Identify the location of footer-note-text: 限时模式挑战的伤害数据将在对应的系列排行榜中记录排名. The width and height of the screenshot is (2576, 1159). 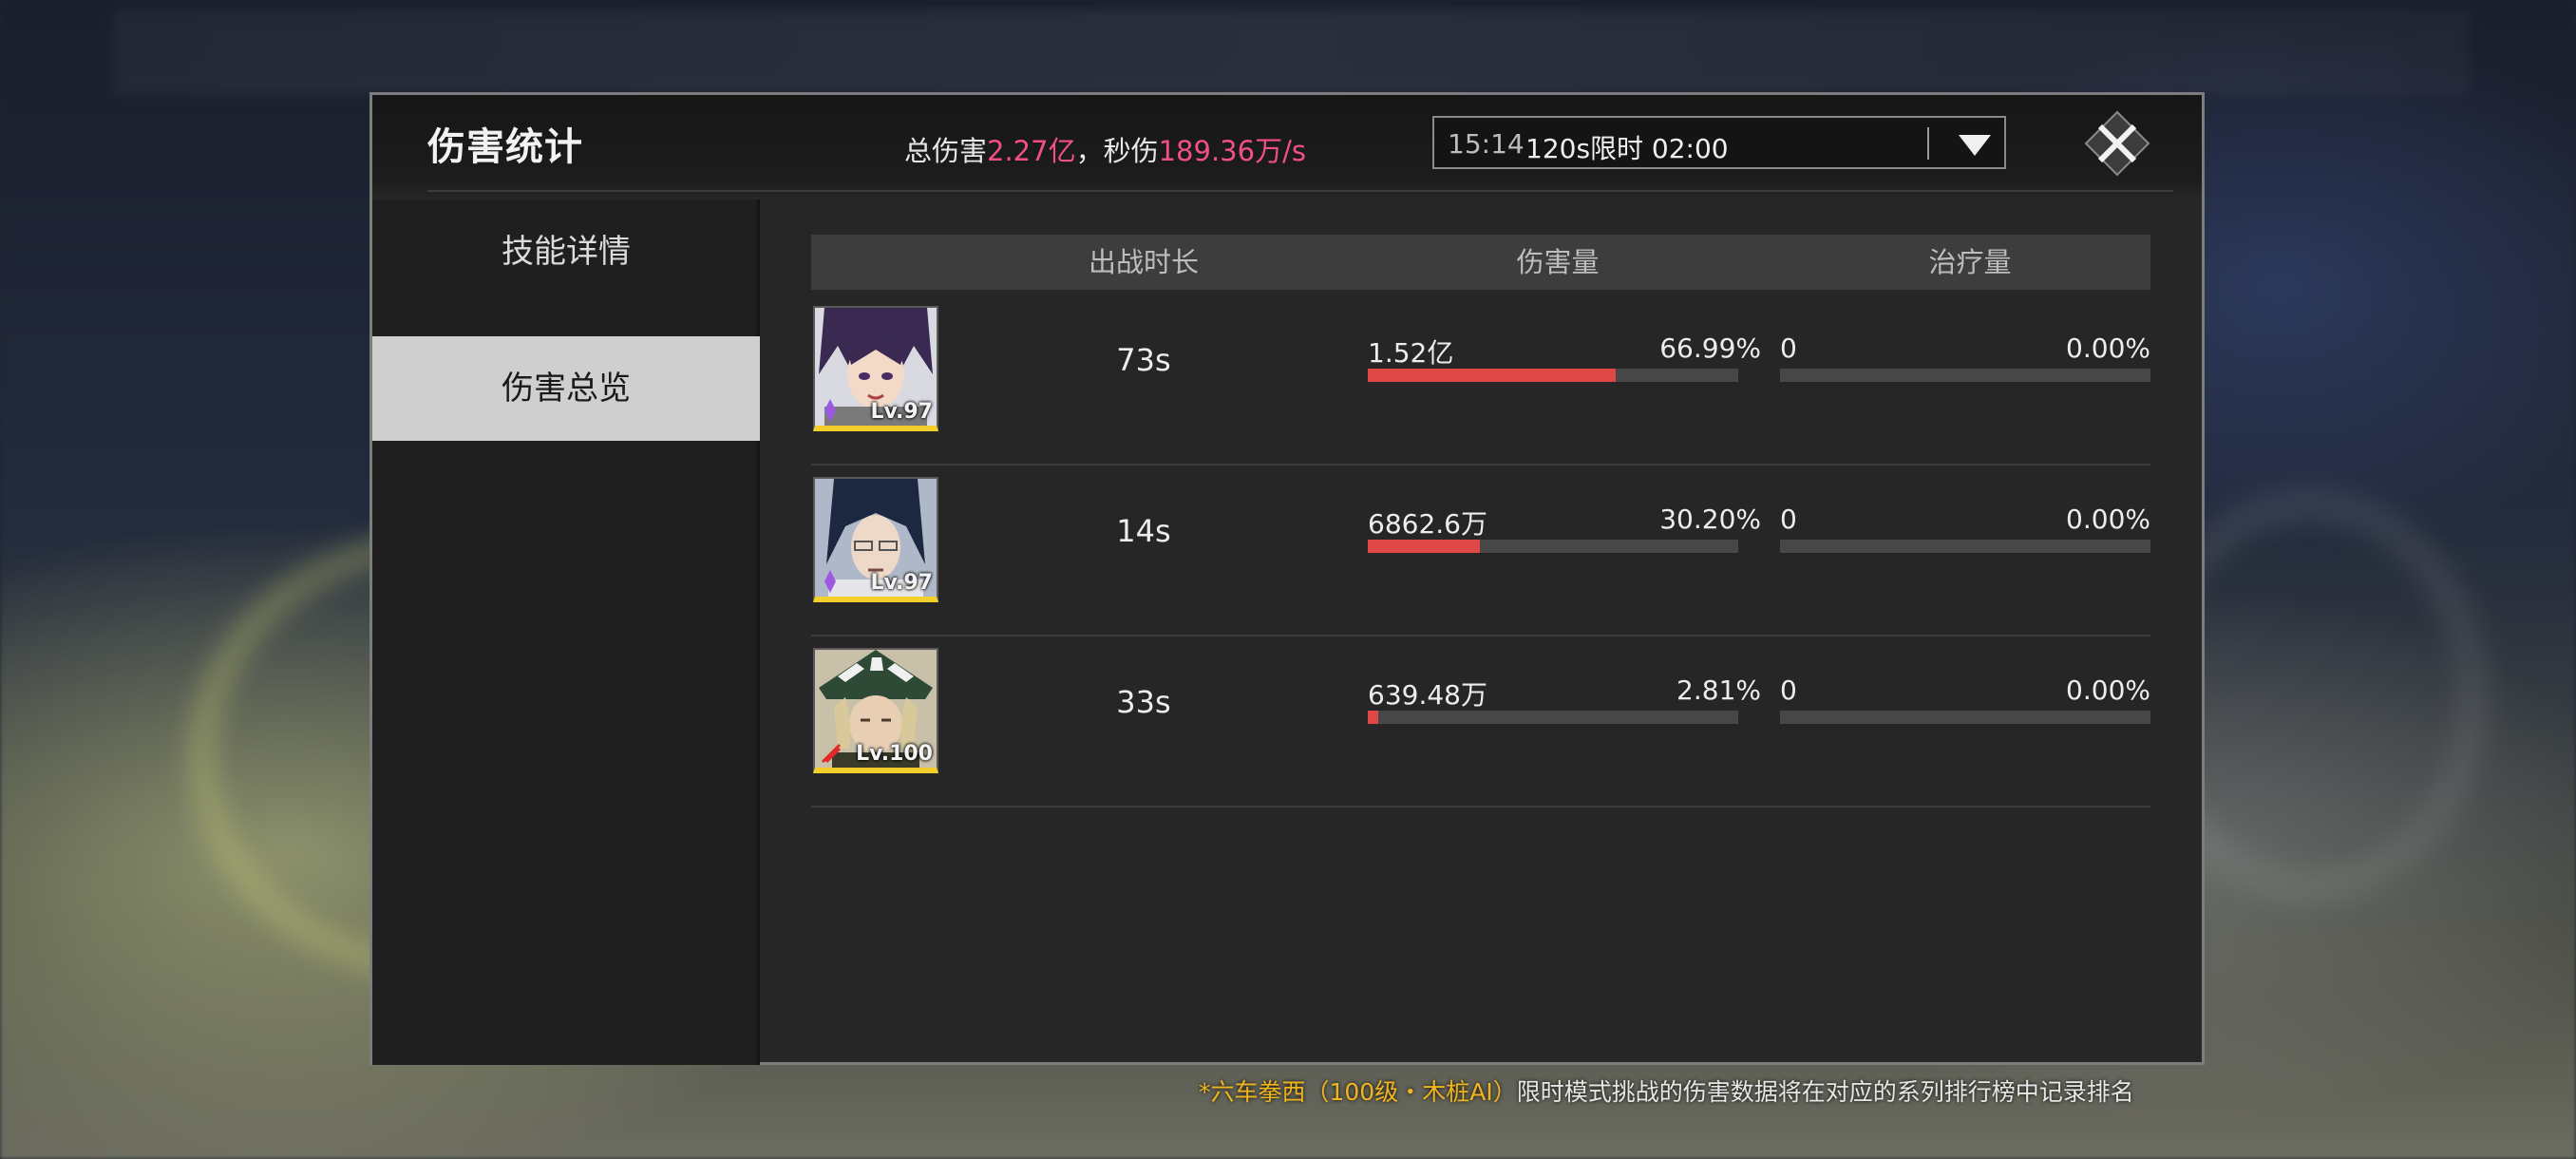
(1825, 1092).